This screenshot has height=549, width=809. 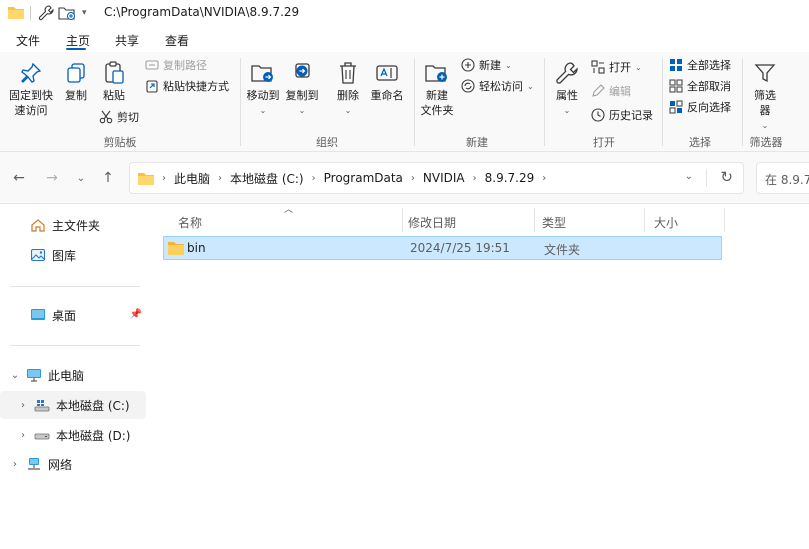 I want to click on back-arrow-icon: ←, so click(x=19, y=178).